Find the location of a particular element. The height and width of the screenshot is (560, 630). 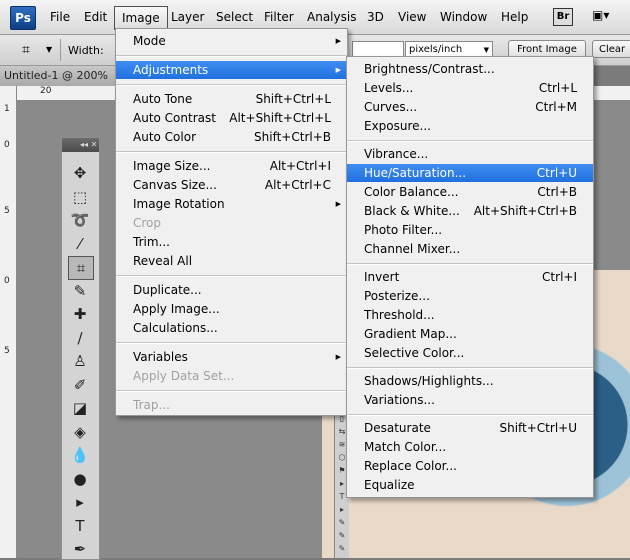

workspace-icon: ▣▾ is located at coordinates (604, 16).